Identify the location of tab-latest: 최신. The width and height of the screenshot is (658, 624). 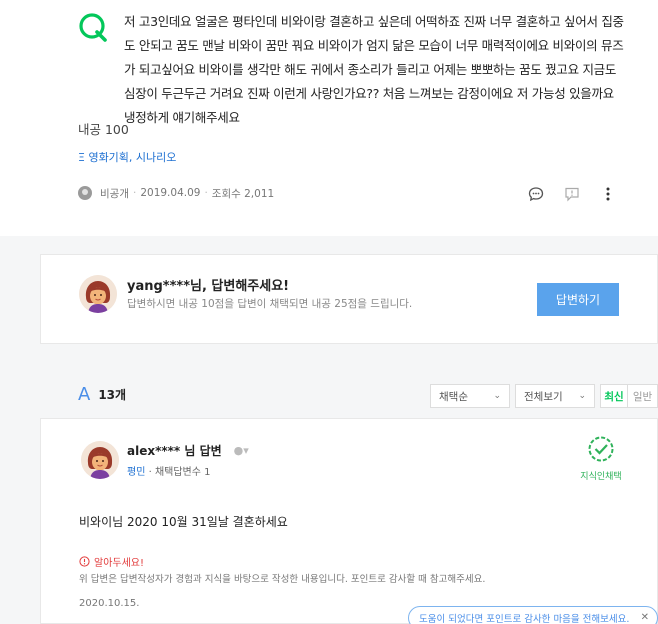
(614, 396).